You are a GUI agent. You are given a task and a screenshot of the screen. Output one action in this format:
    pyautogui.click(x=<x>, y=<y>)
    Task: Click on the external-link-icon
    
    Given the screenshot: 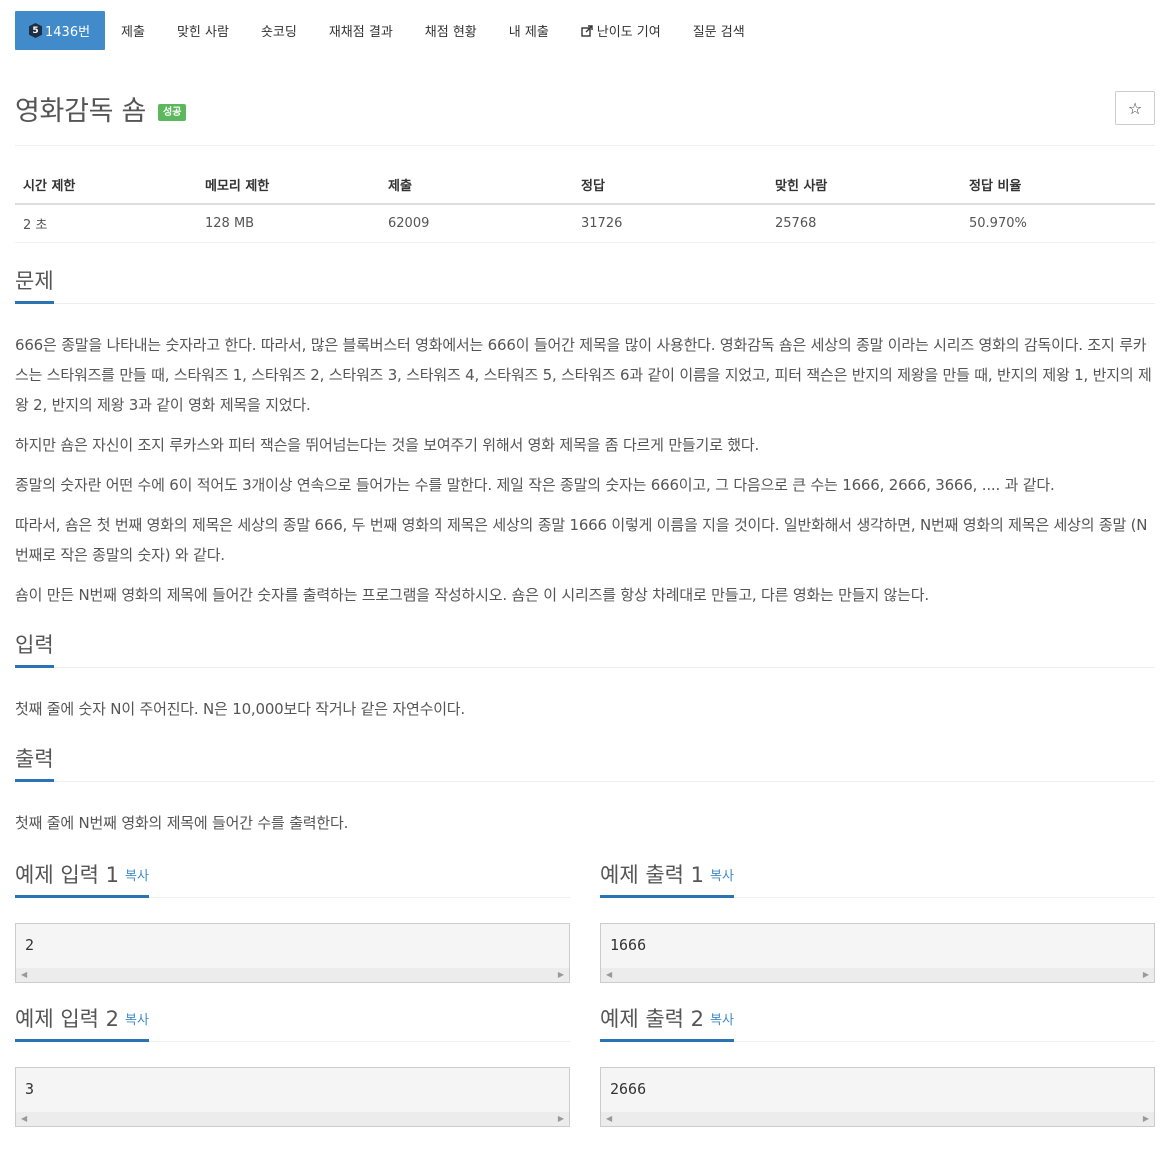 What is the action you would take?
    pyautogui.click(x=587, y=30)
    